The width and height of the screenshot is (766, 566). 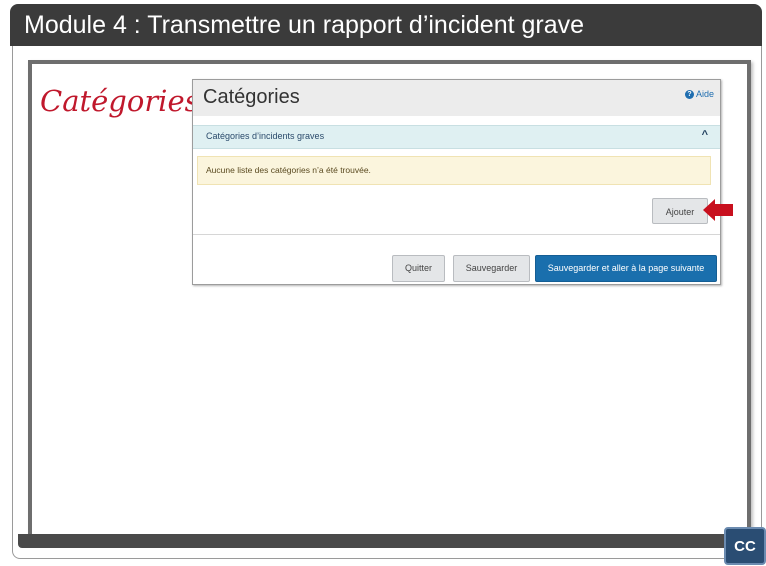 I want to click on quit-button: Quitter, so click(x=418, y=268).